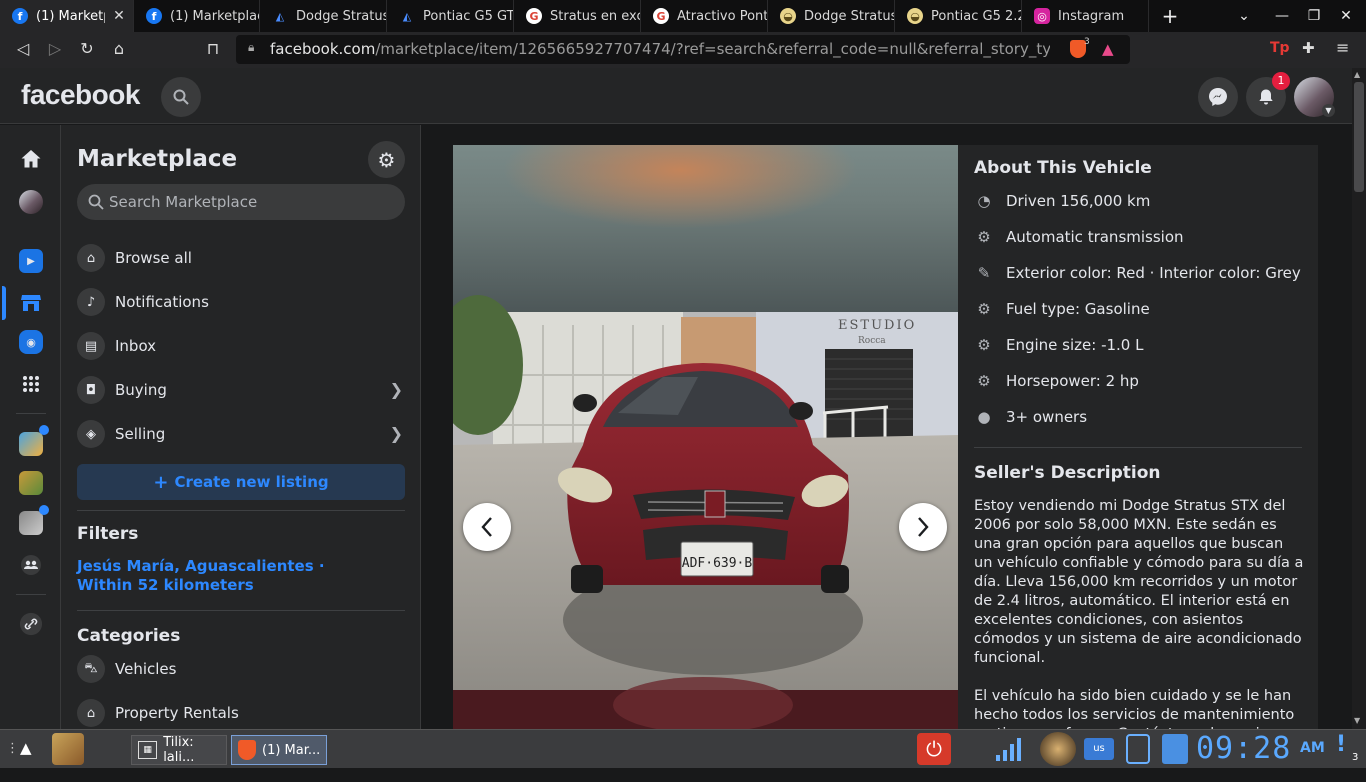  Describe the element at coordinates (323, 16) in the screenshot. I see `tab-dodge-stratus: ◭ Dodge Stratus` at that location.